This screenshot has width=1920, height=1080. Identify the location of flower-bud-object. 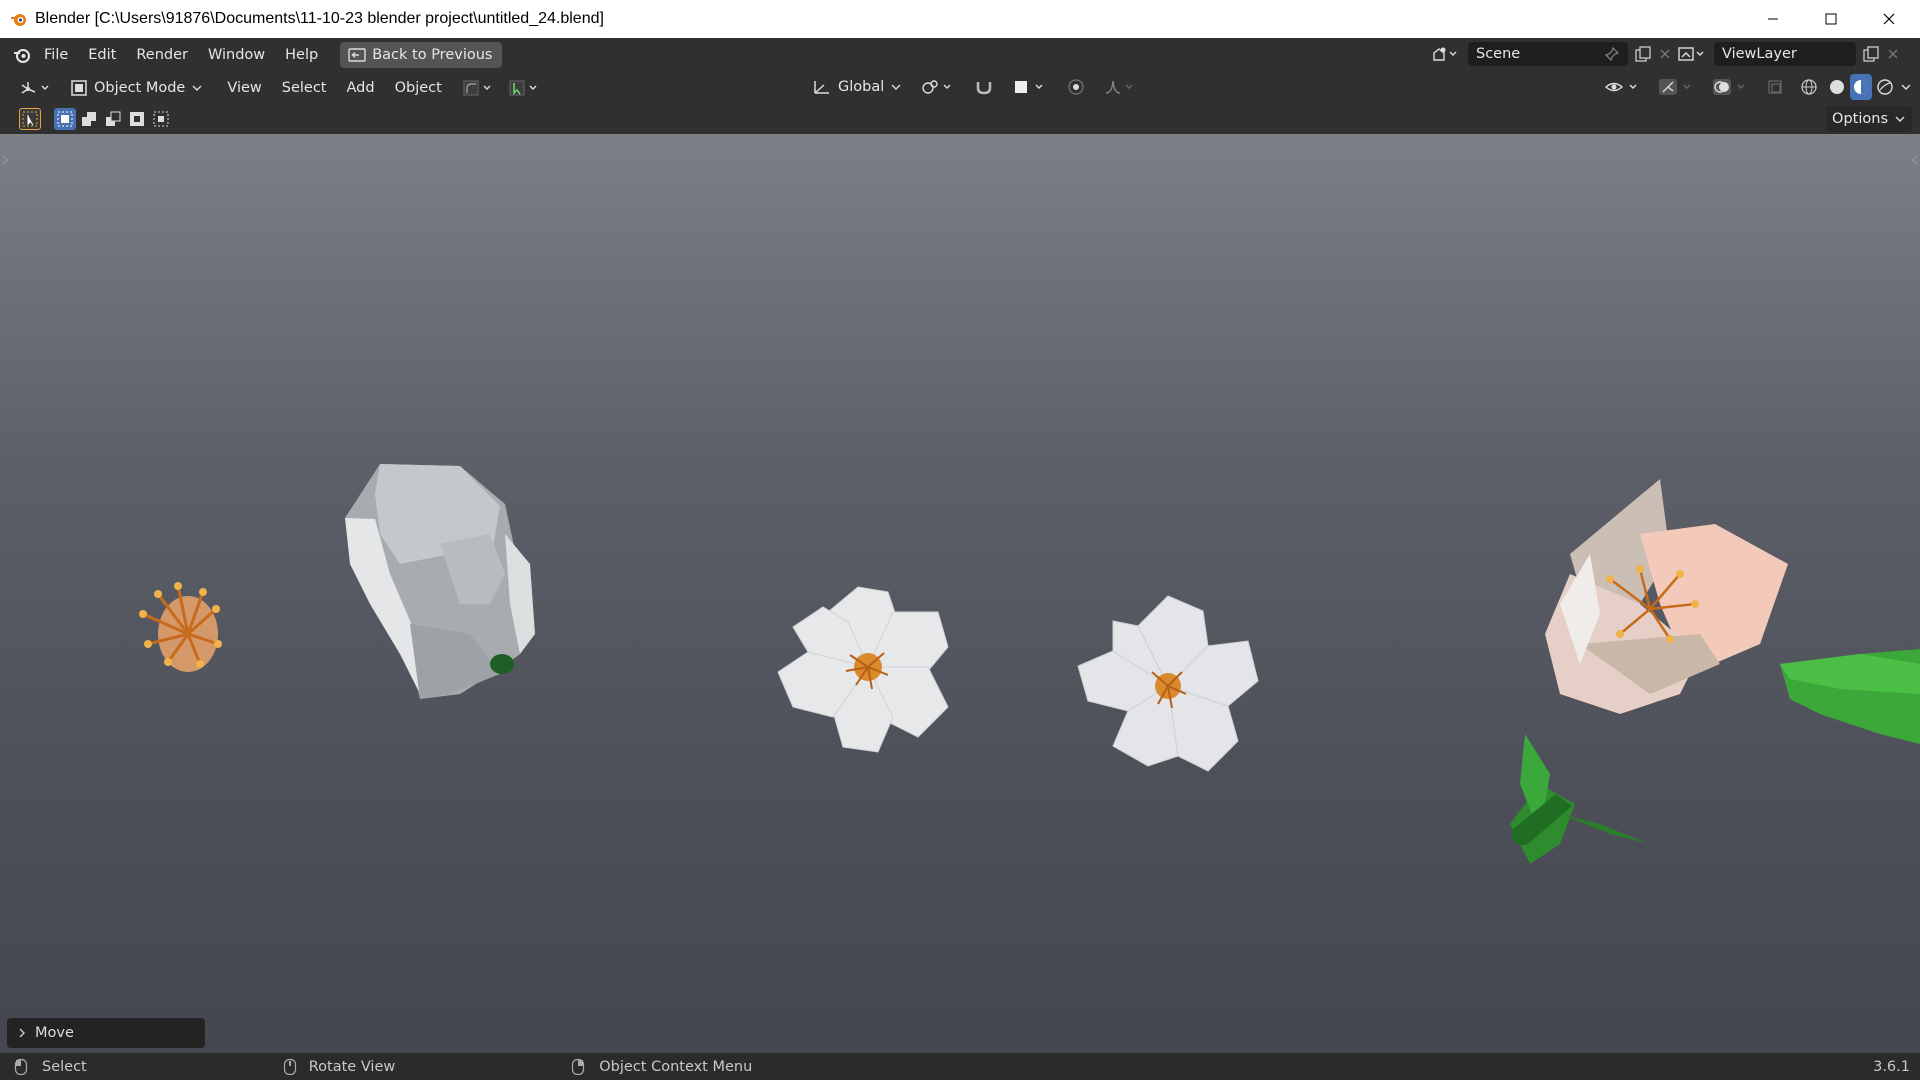
(440, 581).